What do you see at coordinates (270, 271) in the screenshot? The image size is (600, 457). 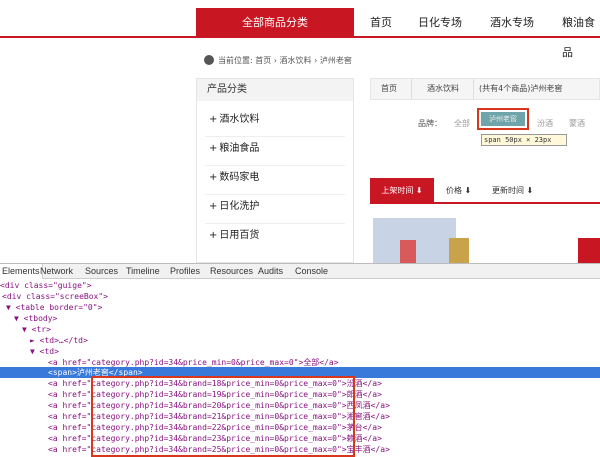 I see `tab-audits: Audits` at bounding box center [270, 271].